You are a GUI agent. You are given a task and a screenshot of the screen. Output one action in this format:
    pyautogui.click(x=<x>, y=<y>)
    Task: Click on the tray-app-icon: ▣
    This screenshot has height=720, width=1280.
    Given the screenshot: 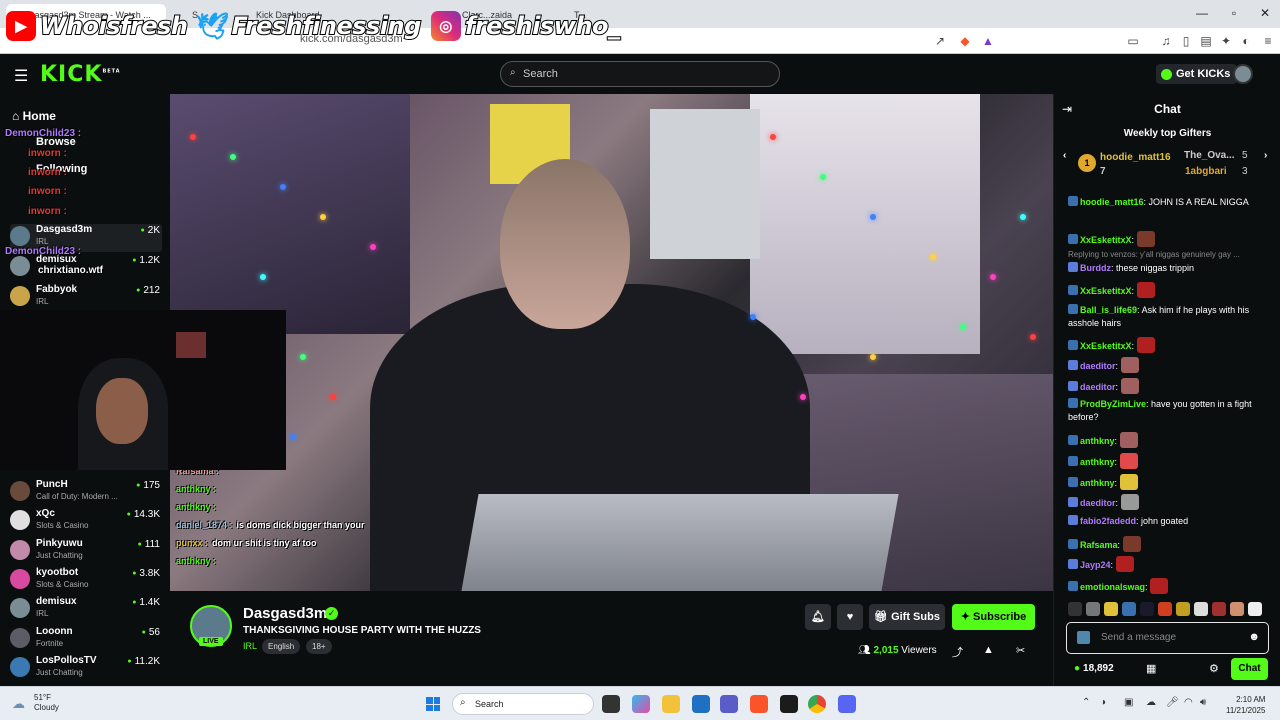 What is the action you would take?
    pyautogui.click(x=1128, y=702)
    